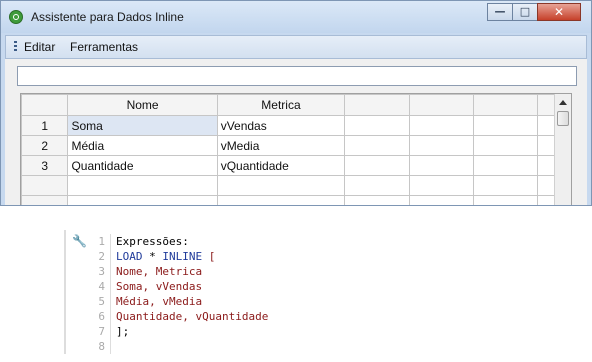 This screenshot has width=592, height=362. I want to click on code-line: 6 Quantidade, vQuantidade, so click(179, 316).